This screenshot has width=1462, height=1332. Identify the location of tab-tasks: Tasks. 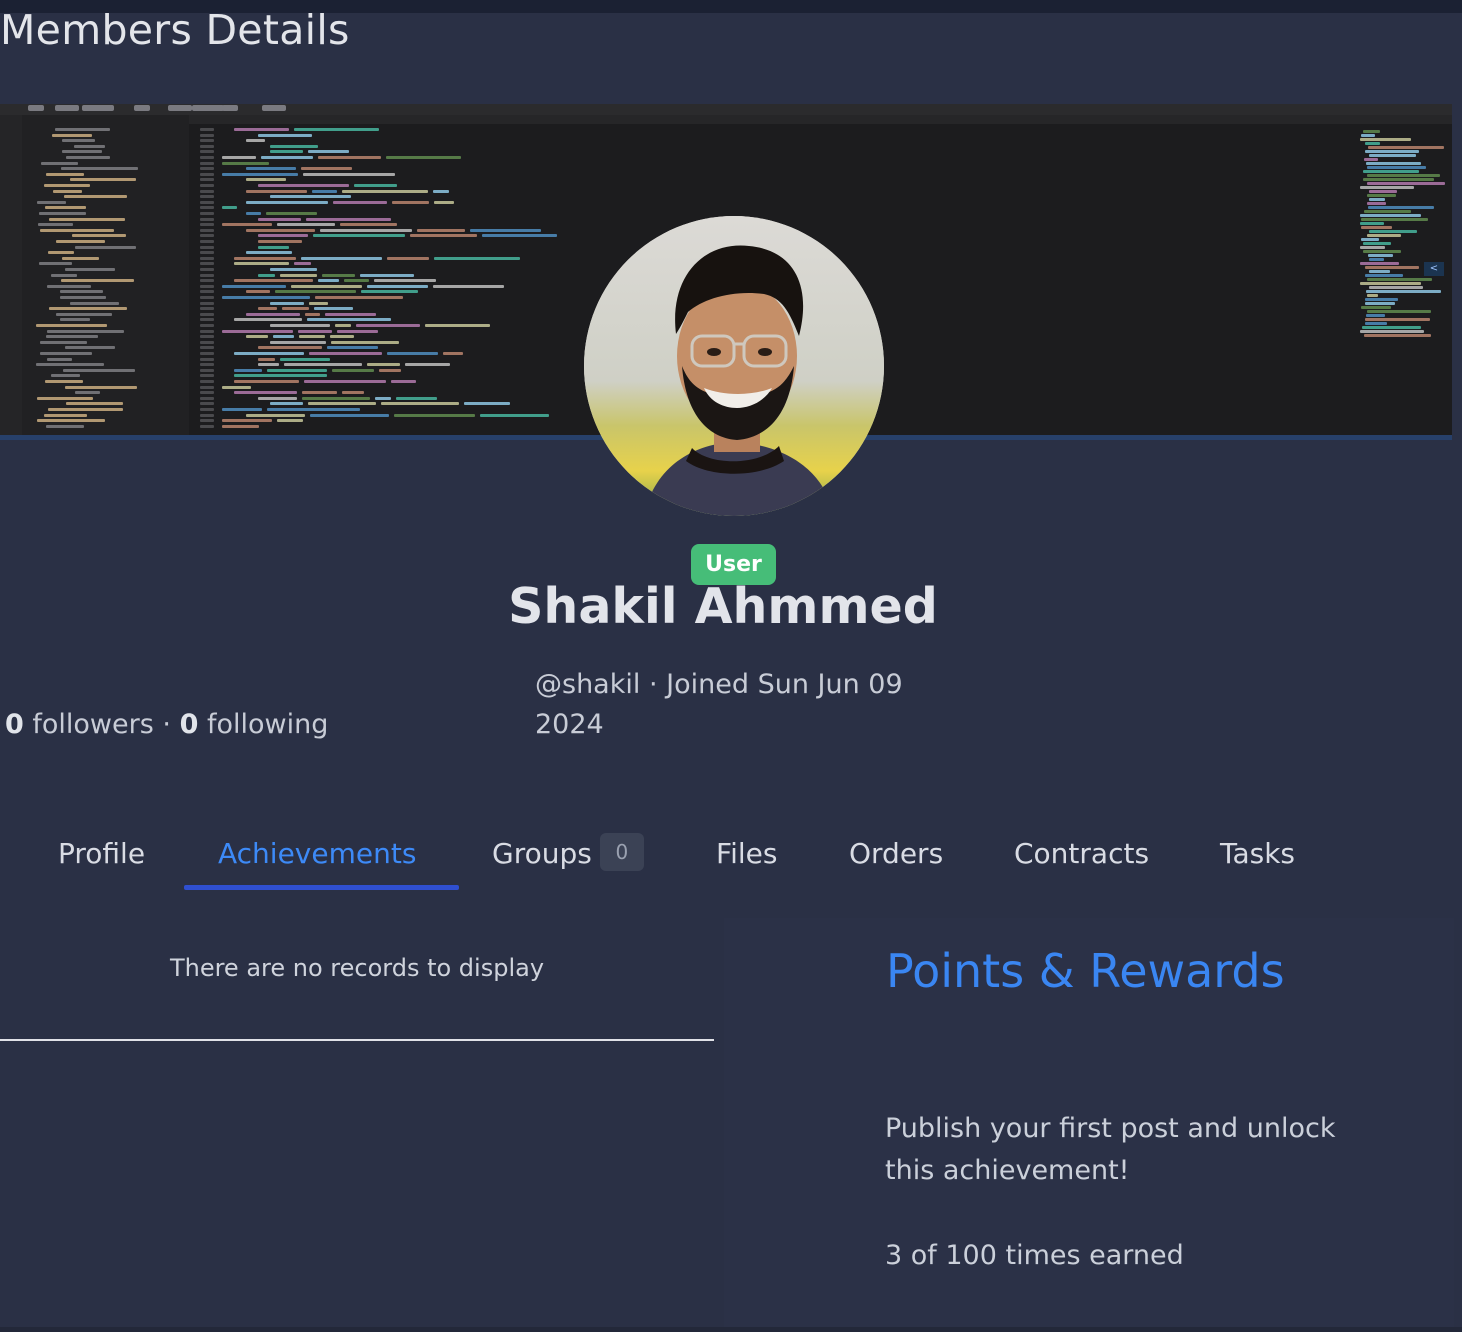
(1257, 854).